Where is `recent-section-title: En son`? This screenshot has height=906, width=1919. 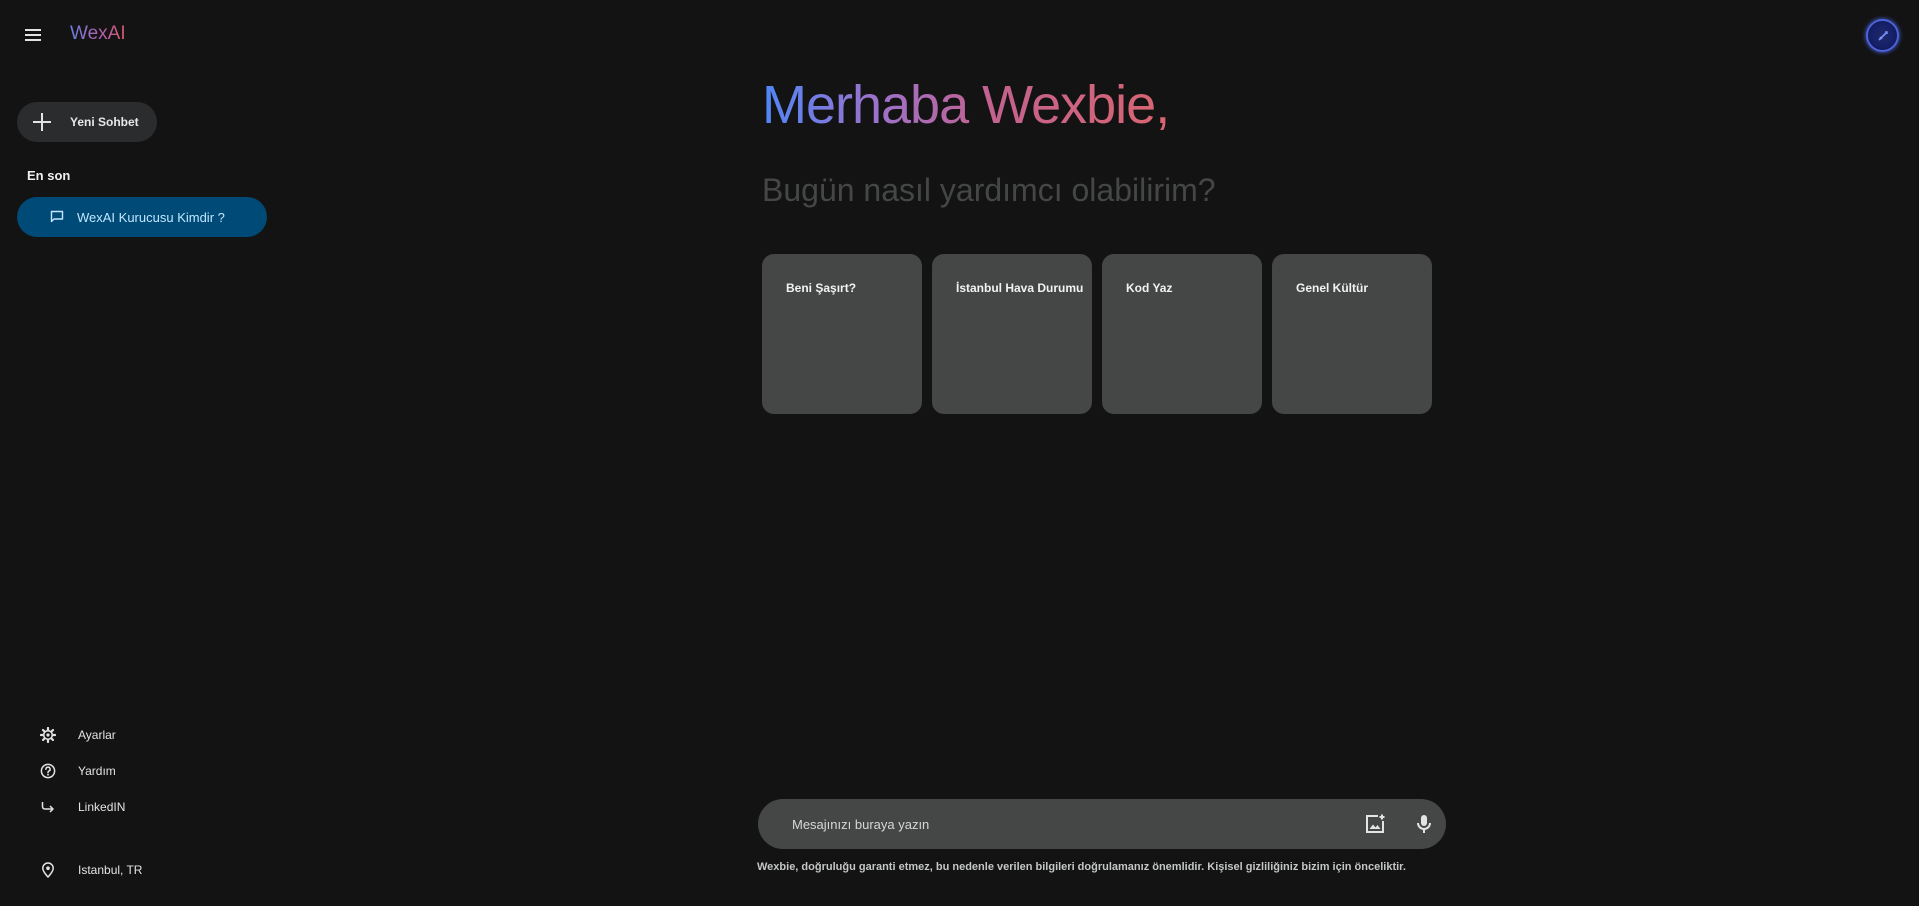 recent-section-title: En son is located at coordinates (49, 175).